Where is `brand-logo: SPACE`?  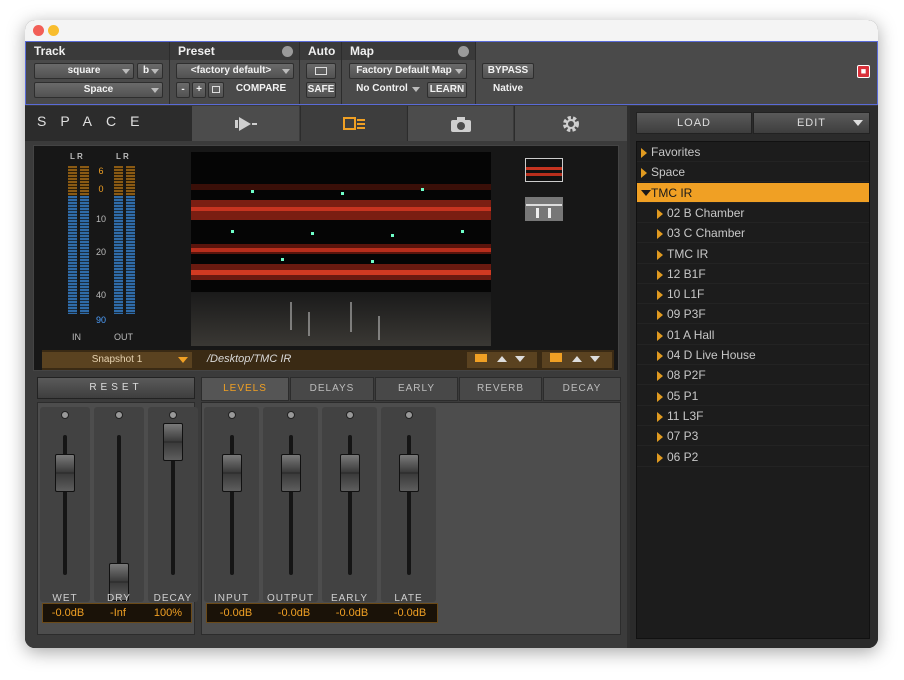
brand-logo: SPACE is located at coordinates (108, 123).